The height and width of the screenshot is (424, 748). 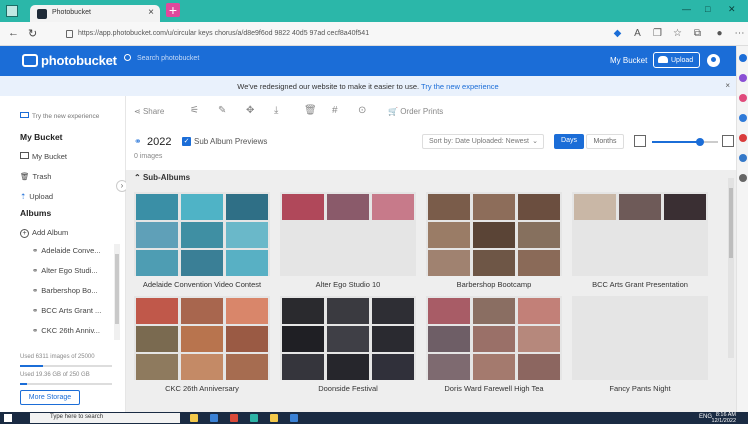 What do you see at coordinates (35, 176) in the screenshot?
I see `sidebar-item-trash: 🗑 Trash` at bounding box center [35, 176].